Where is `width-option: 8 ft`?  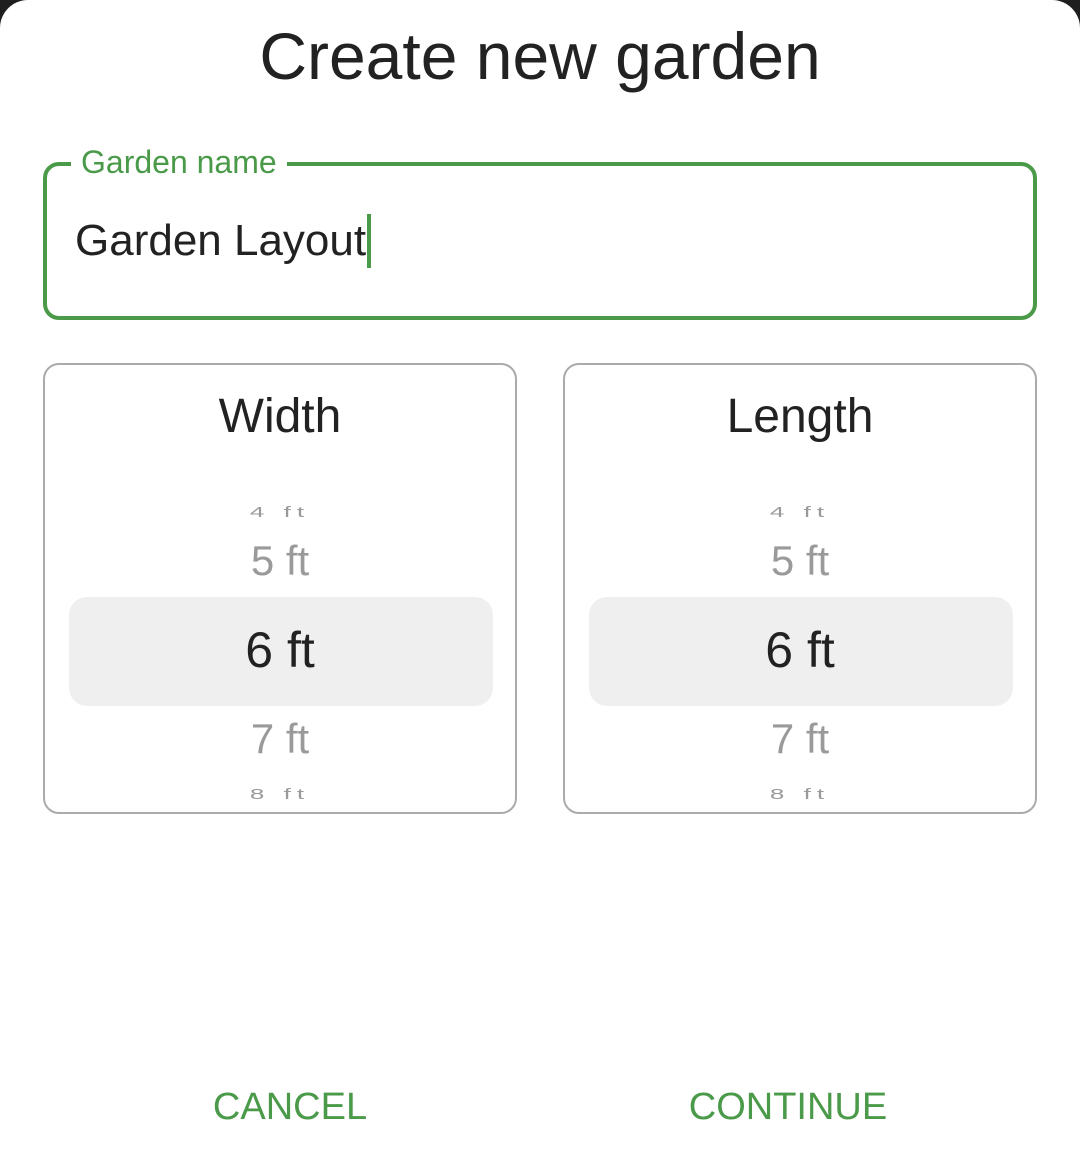 width-option: 8 ft is located at coordinates (280, 794).